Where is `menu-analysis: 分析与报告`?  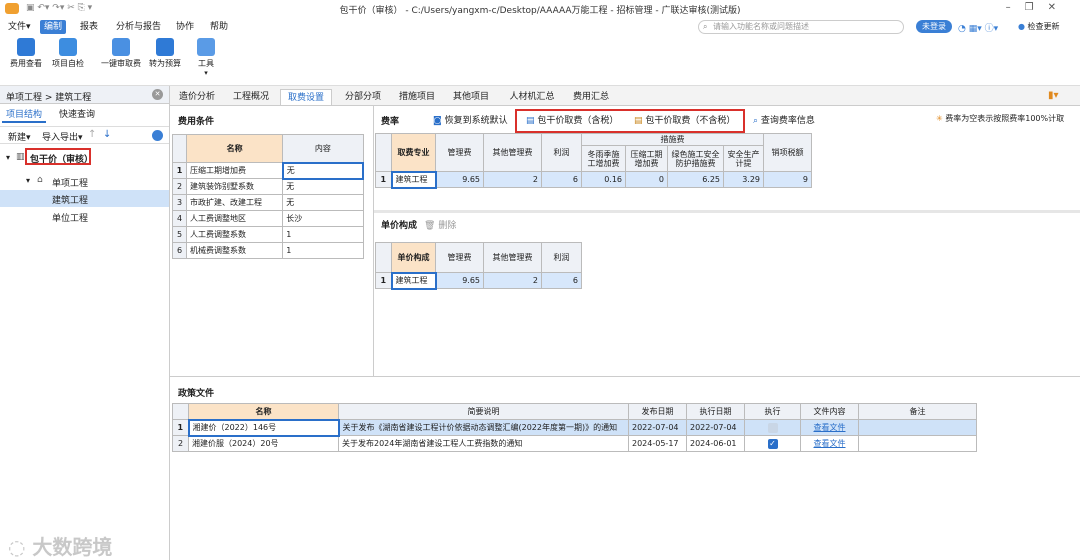 menu-analysis: 分析与报告 is located at coordinates (138, 27).